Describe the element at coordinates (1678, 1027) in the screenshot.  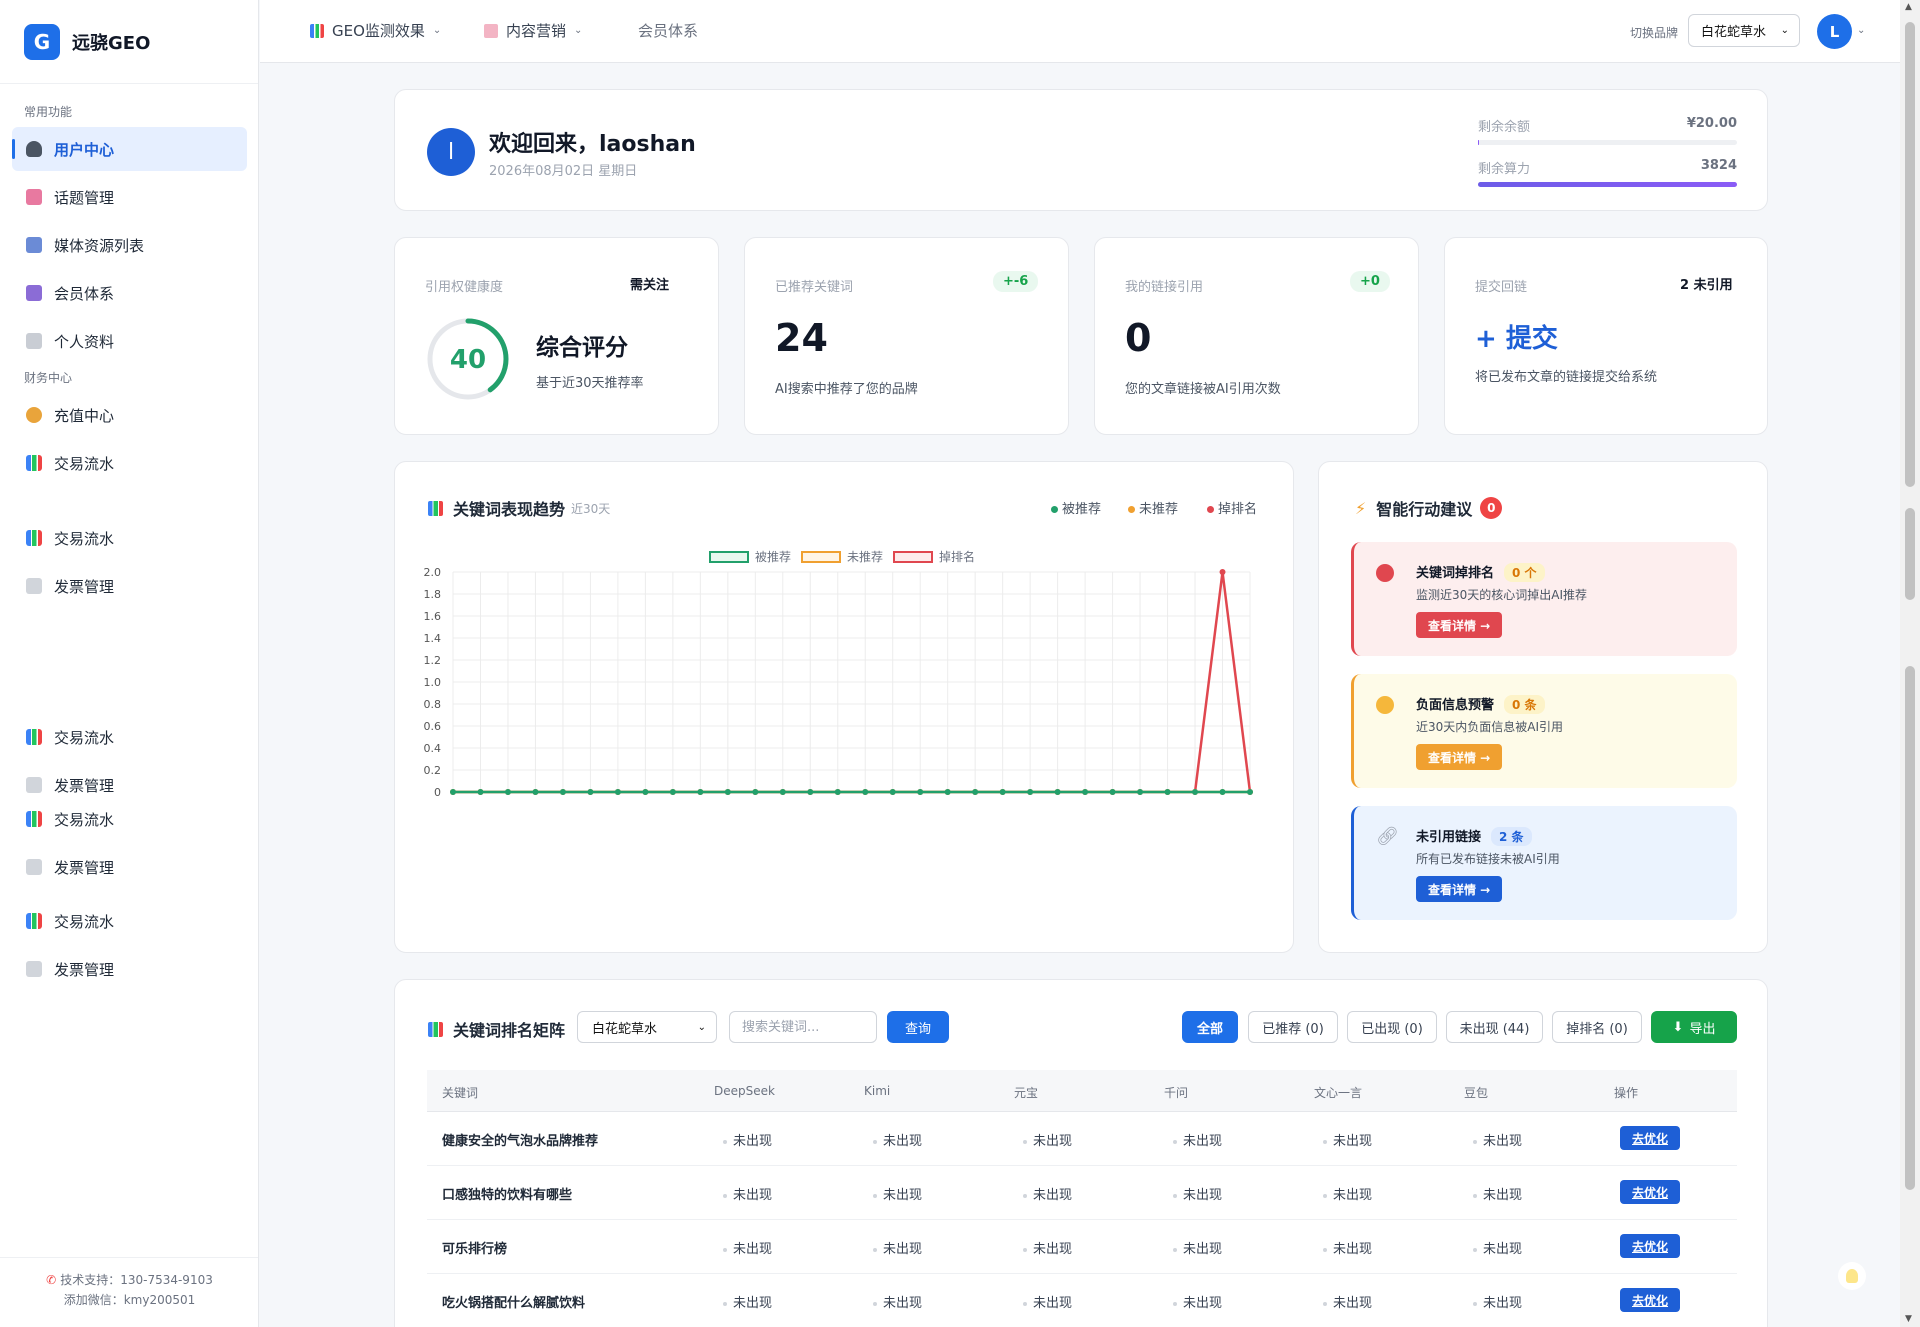
I see `export-icon: ⬇` at that location.